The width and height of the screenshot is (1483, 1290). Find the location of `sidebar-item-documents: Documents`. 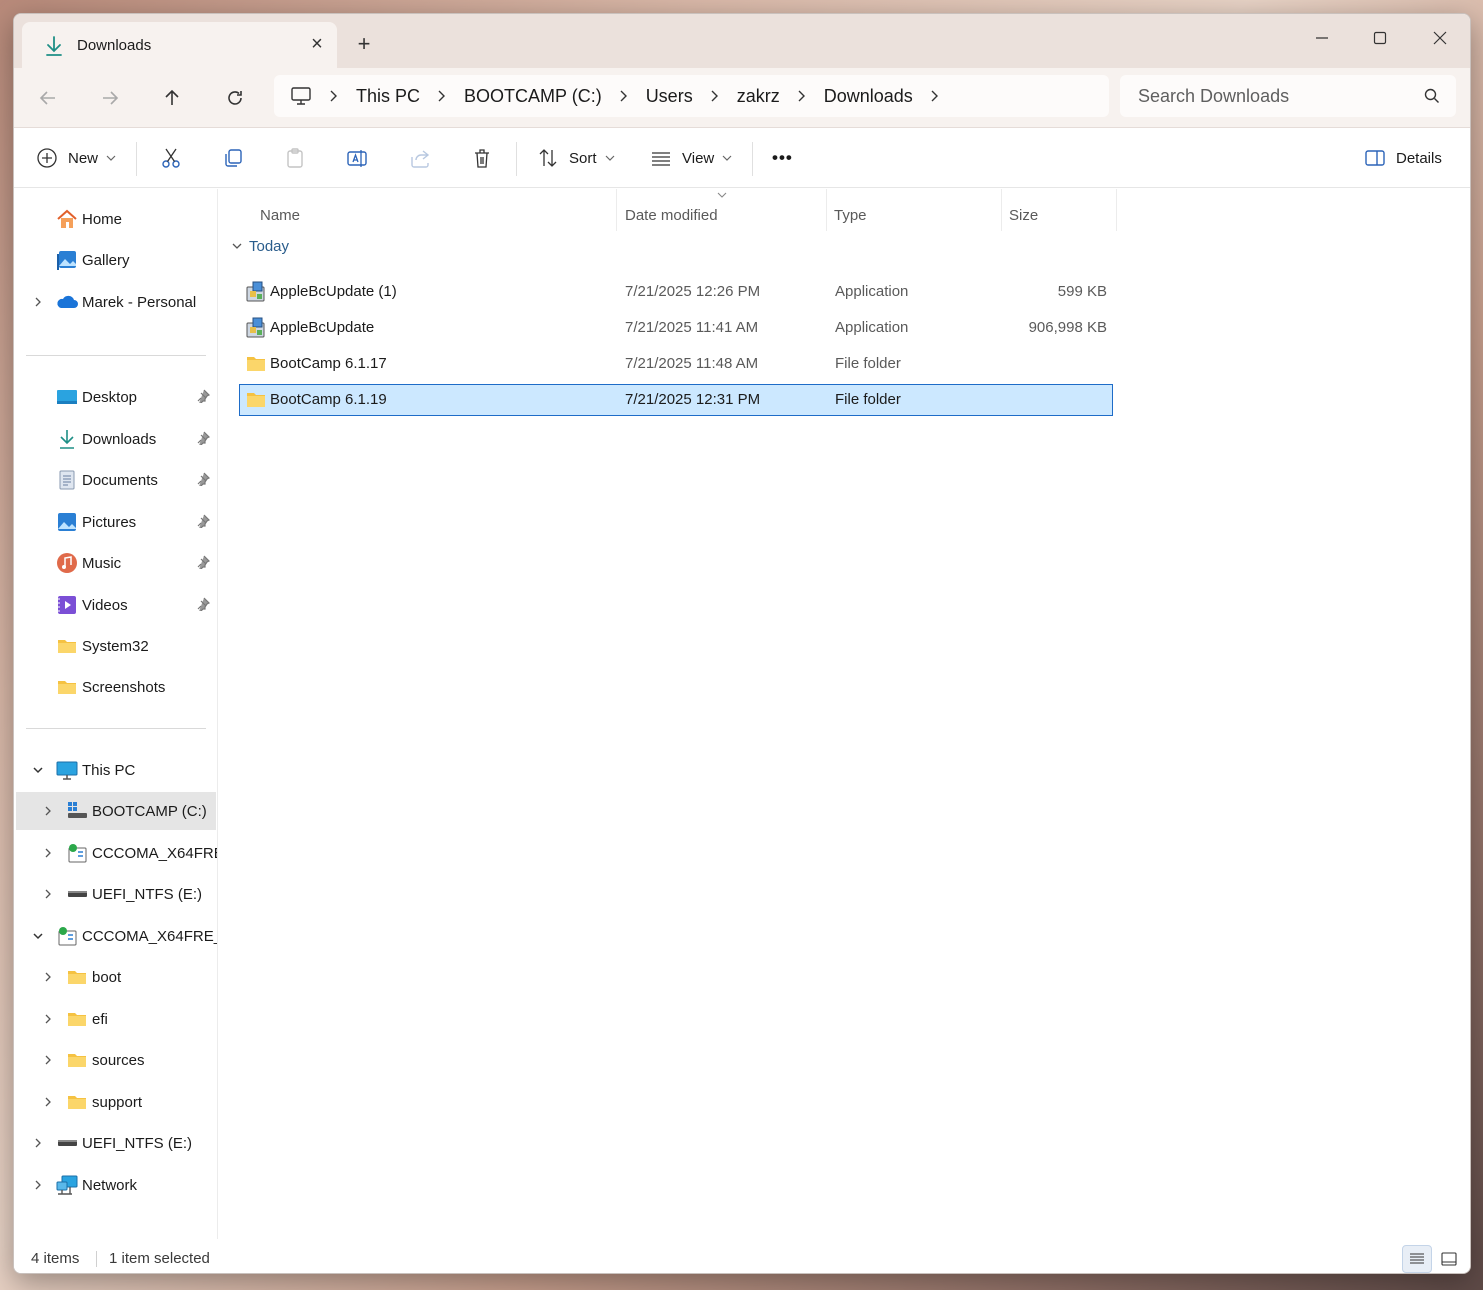

sidebar-item-documents: Documents is located at coordinates (115, 480).